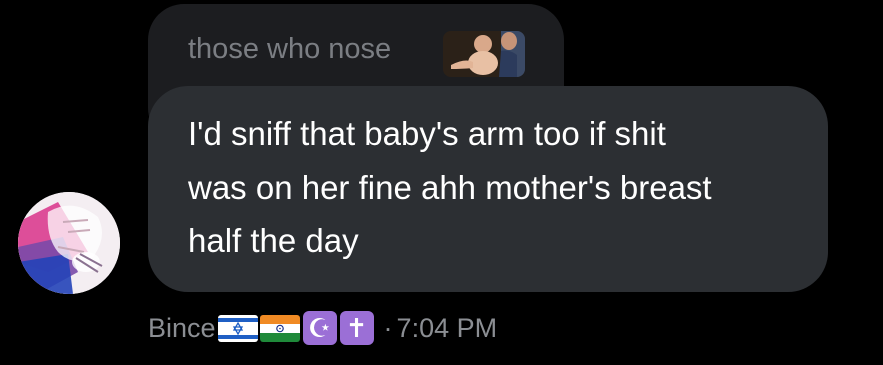 This screenshot has height=365, width=883. I want to click on reply-quote-text: those who nose, so click(290, 49).